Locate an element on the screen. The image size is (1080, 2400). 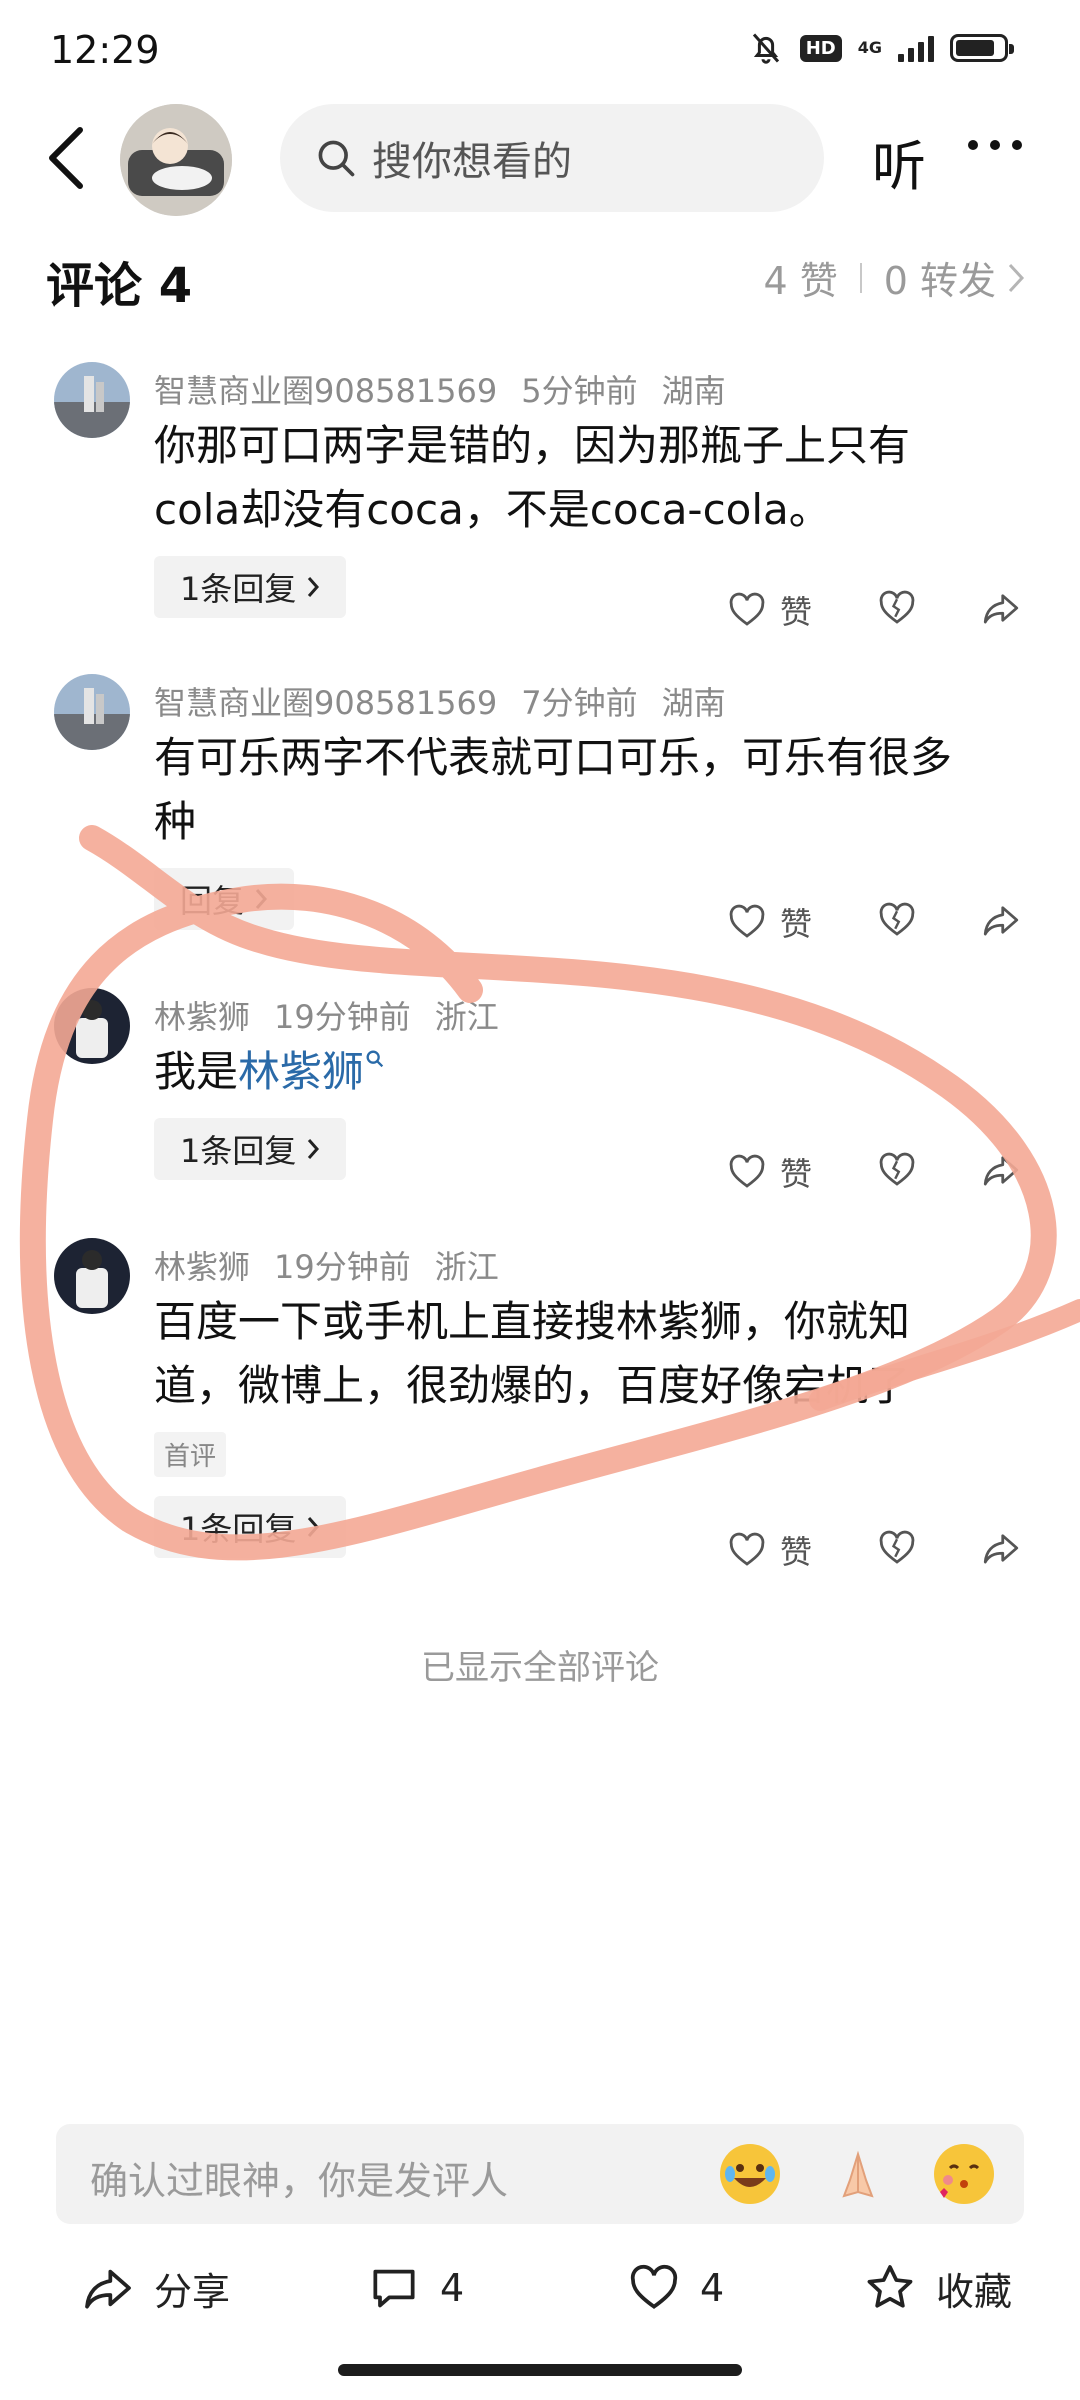
hd-badge: HD is located at coordinates (820, 48).